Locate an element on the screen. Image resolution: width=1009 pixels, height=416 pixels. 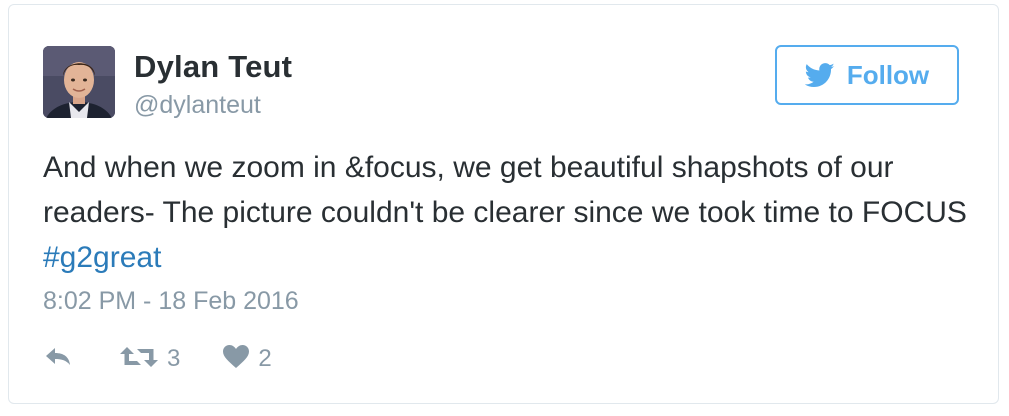
retweet-count: 3 is located at coordinates (174, 358).